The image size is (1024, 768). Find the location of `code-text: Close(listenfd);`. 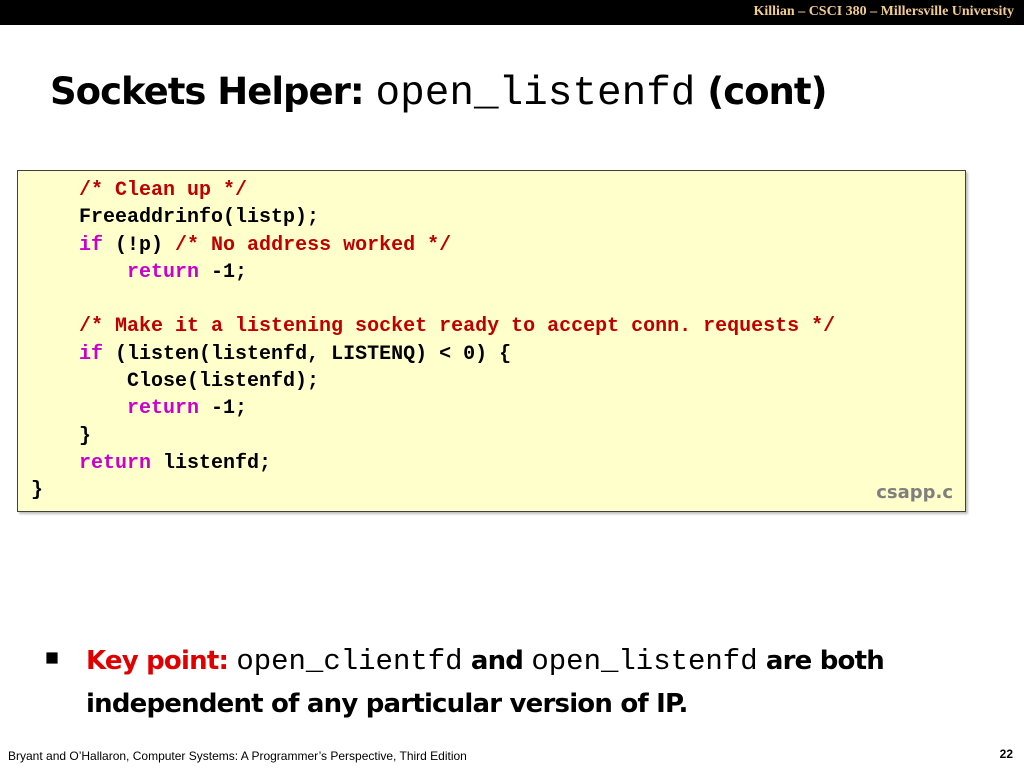

code-text: Close(listenfd); is located at coordinates (175, 382).